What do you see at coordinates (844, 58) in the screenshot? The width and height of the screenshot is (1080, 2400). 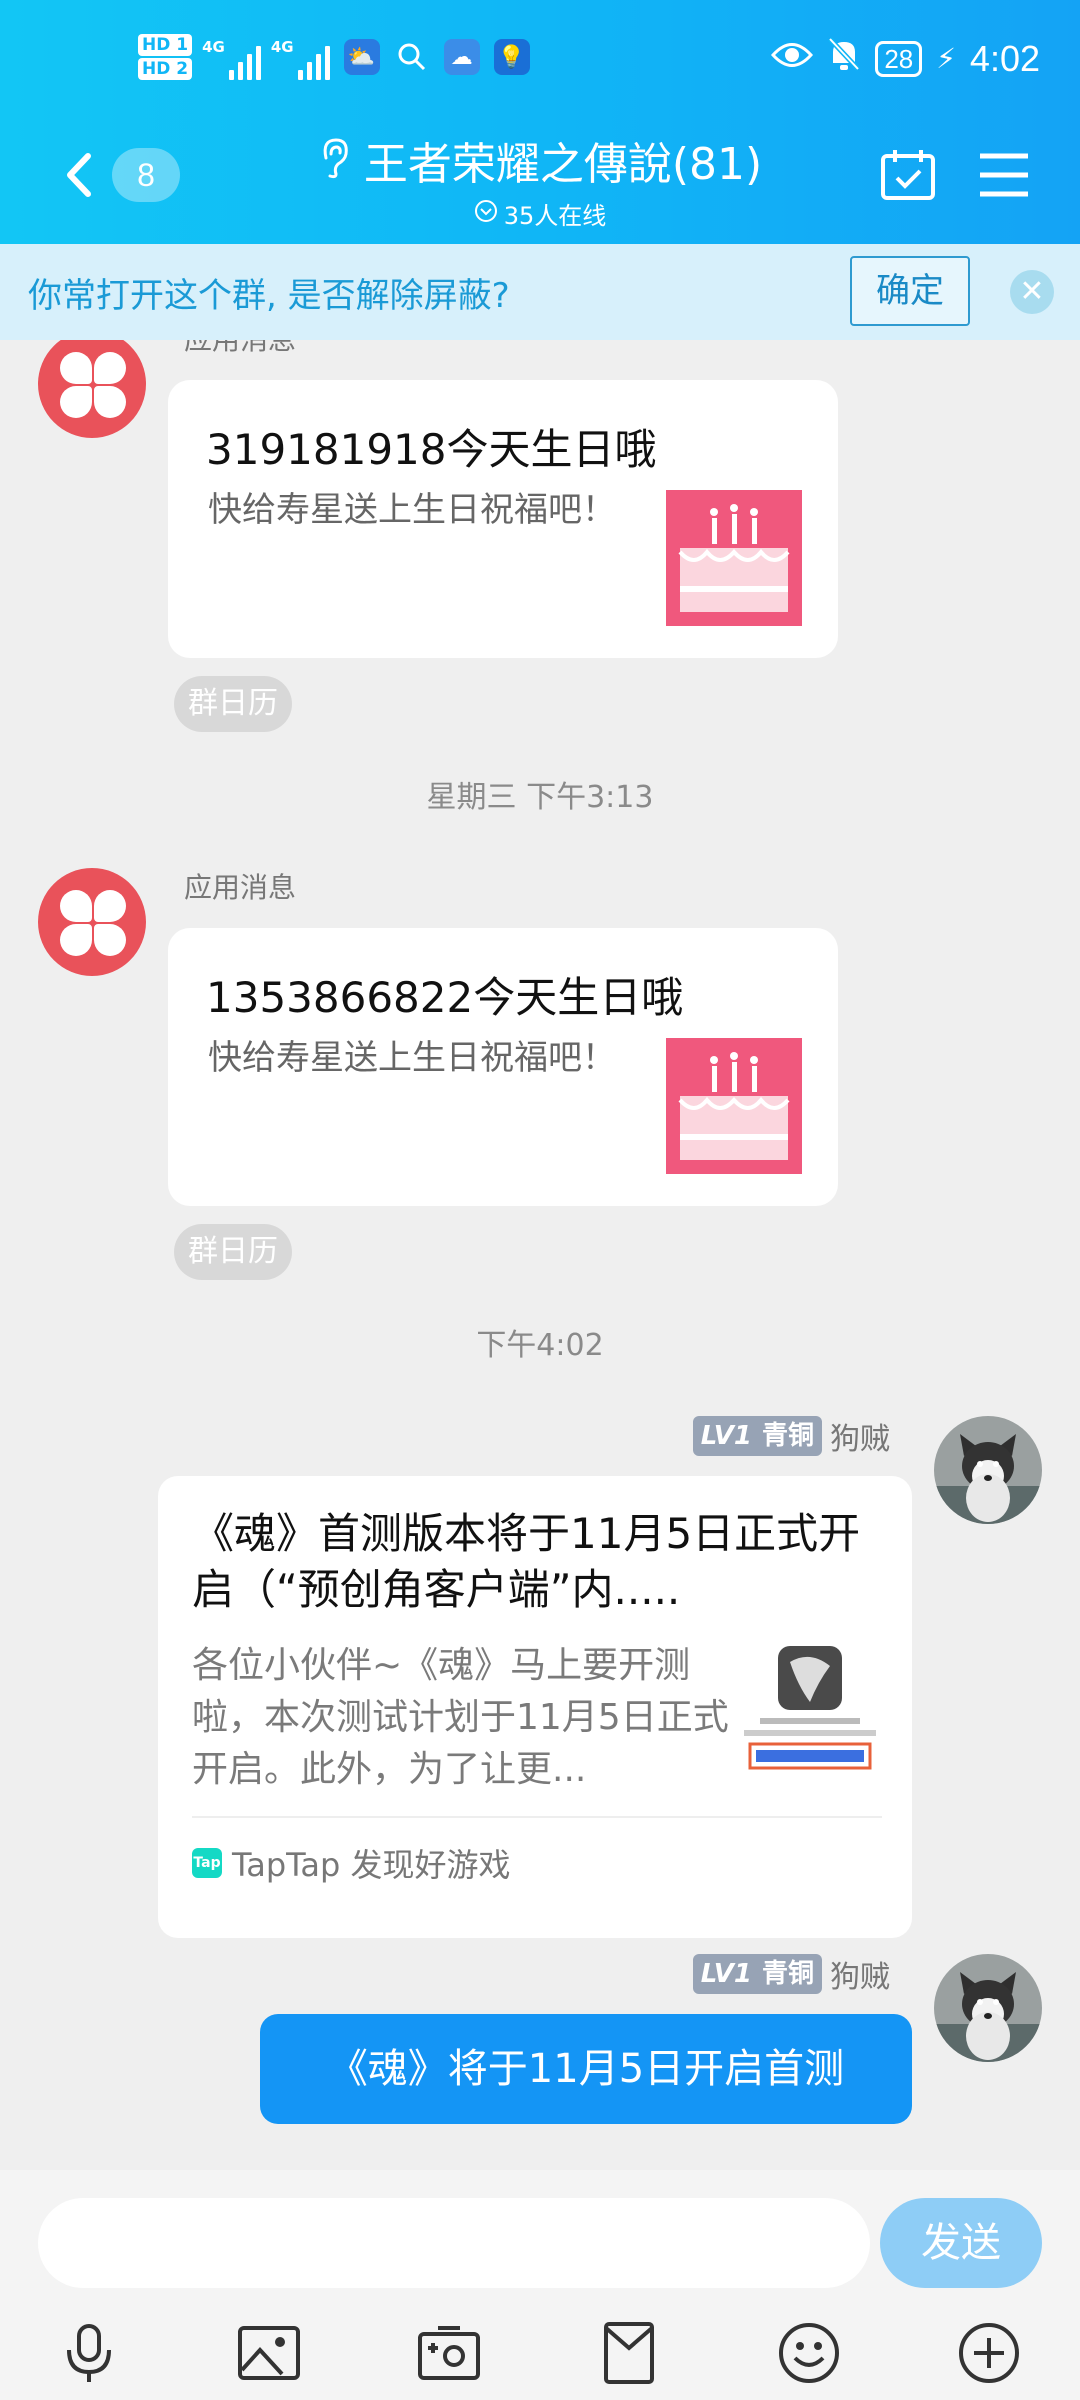 I see `mute-icon` at bounding box center [844, 58].